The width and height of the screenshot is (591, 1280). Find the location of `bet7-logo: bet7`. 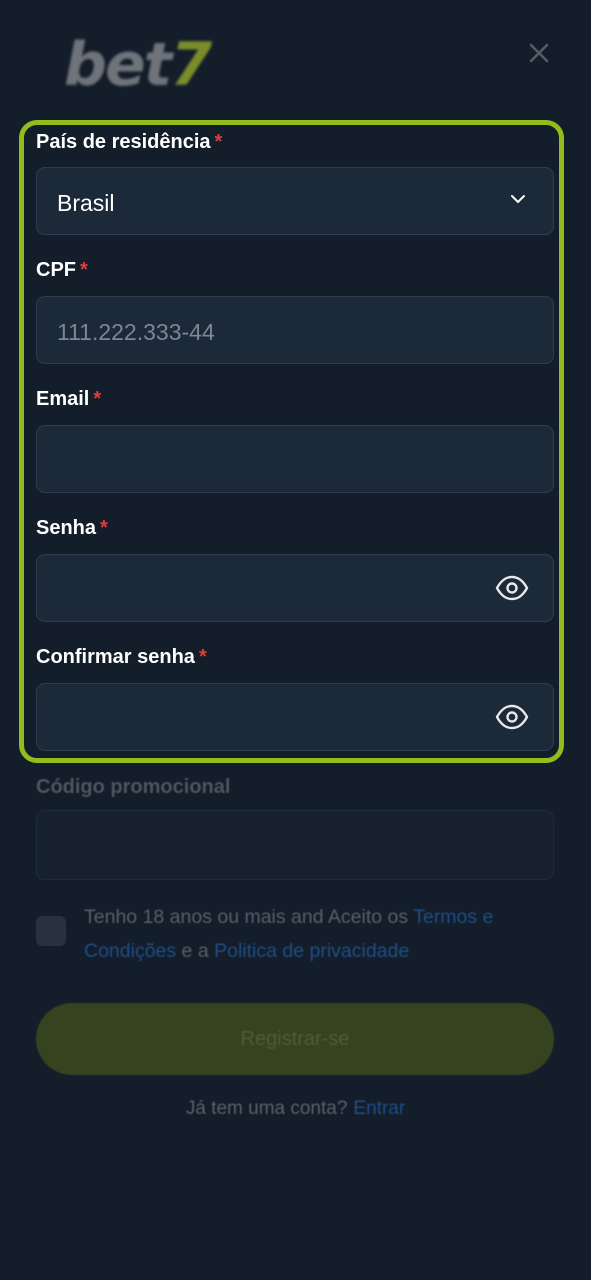

bet7-logo: bet7 is located at coordinates (138, 65).